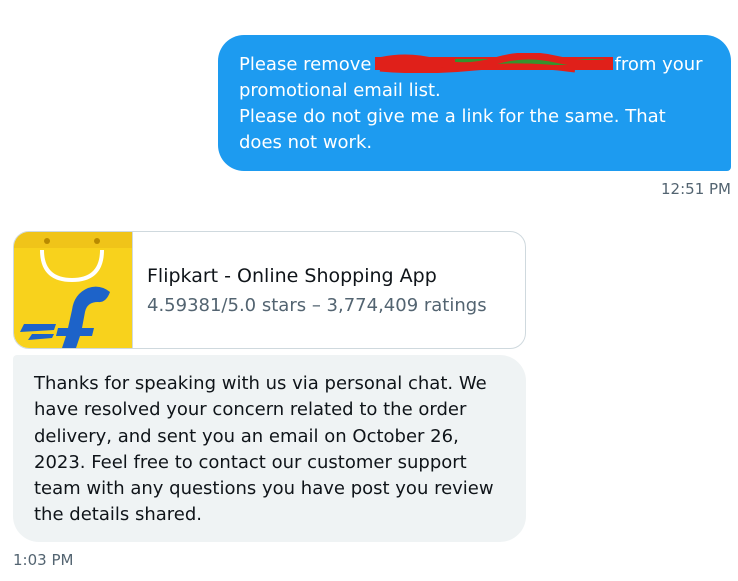 The width and height of the screenshot is (738, 581). Describe the element at coordinates (43, 560) in the screenshot. I see `received-message-timestamp: 1:03 PM` at that location.